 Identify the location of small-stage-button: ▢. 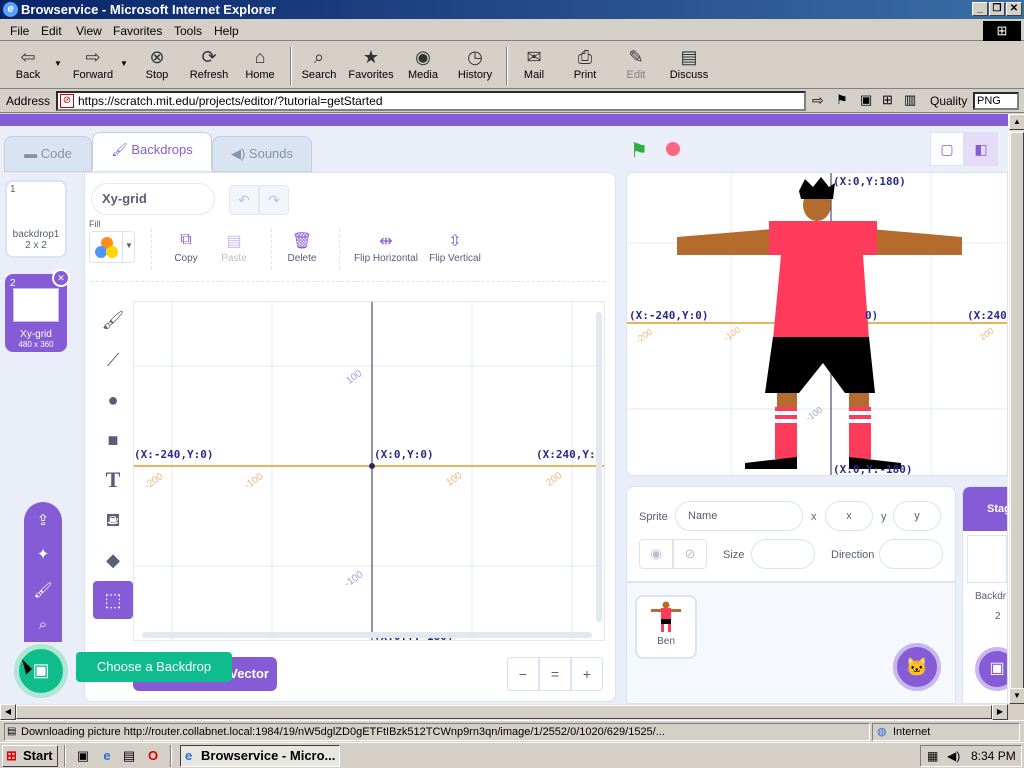
(947, 149).